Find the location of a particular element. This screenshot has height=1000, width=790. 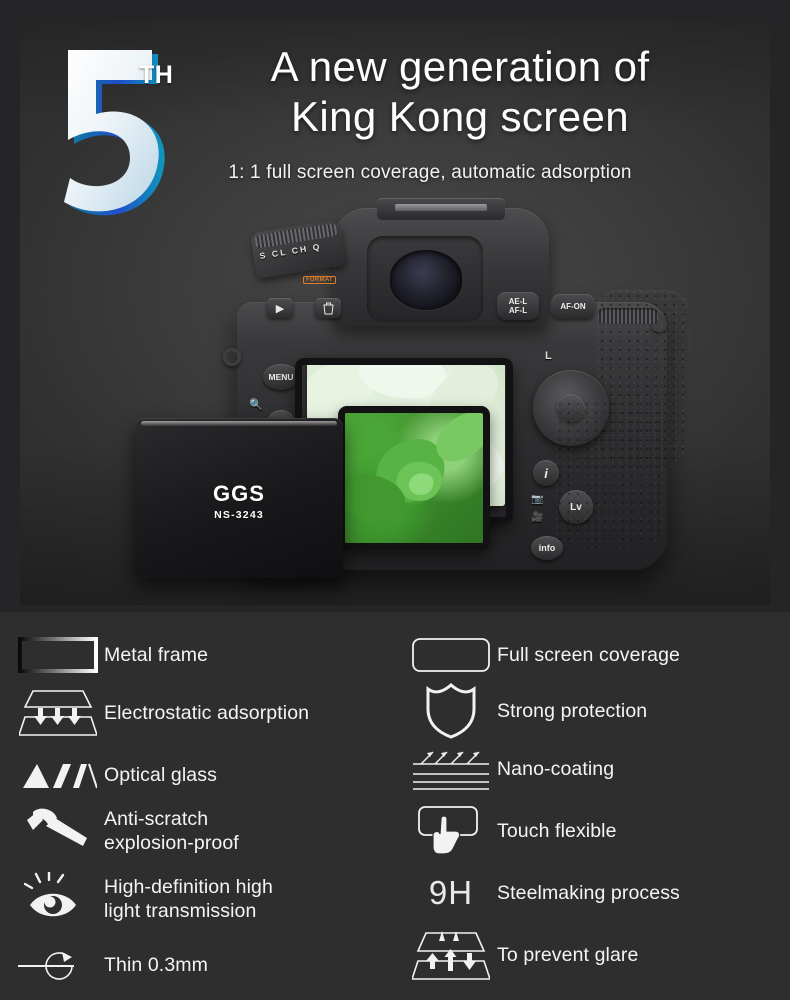

touch-flexible-icon is located at coordinates (451, 831).